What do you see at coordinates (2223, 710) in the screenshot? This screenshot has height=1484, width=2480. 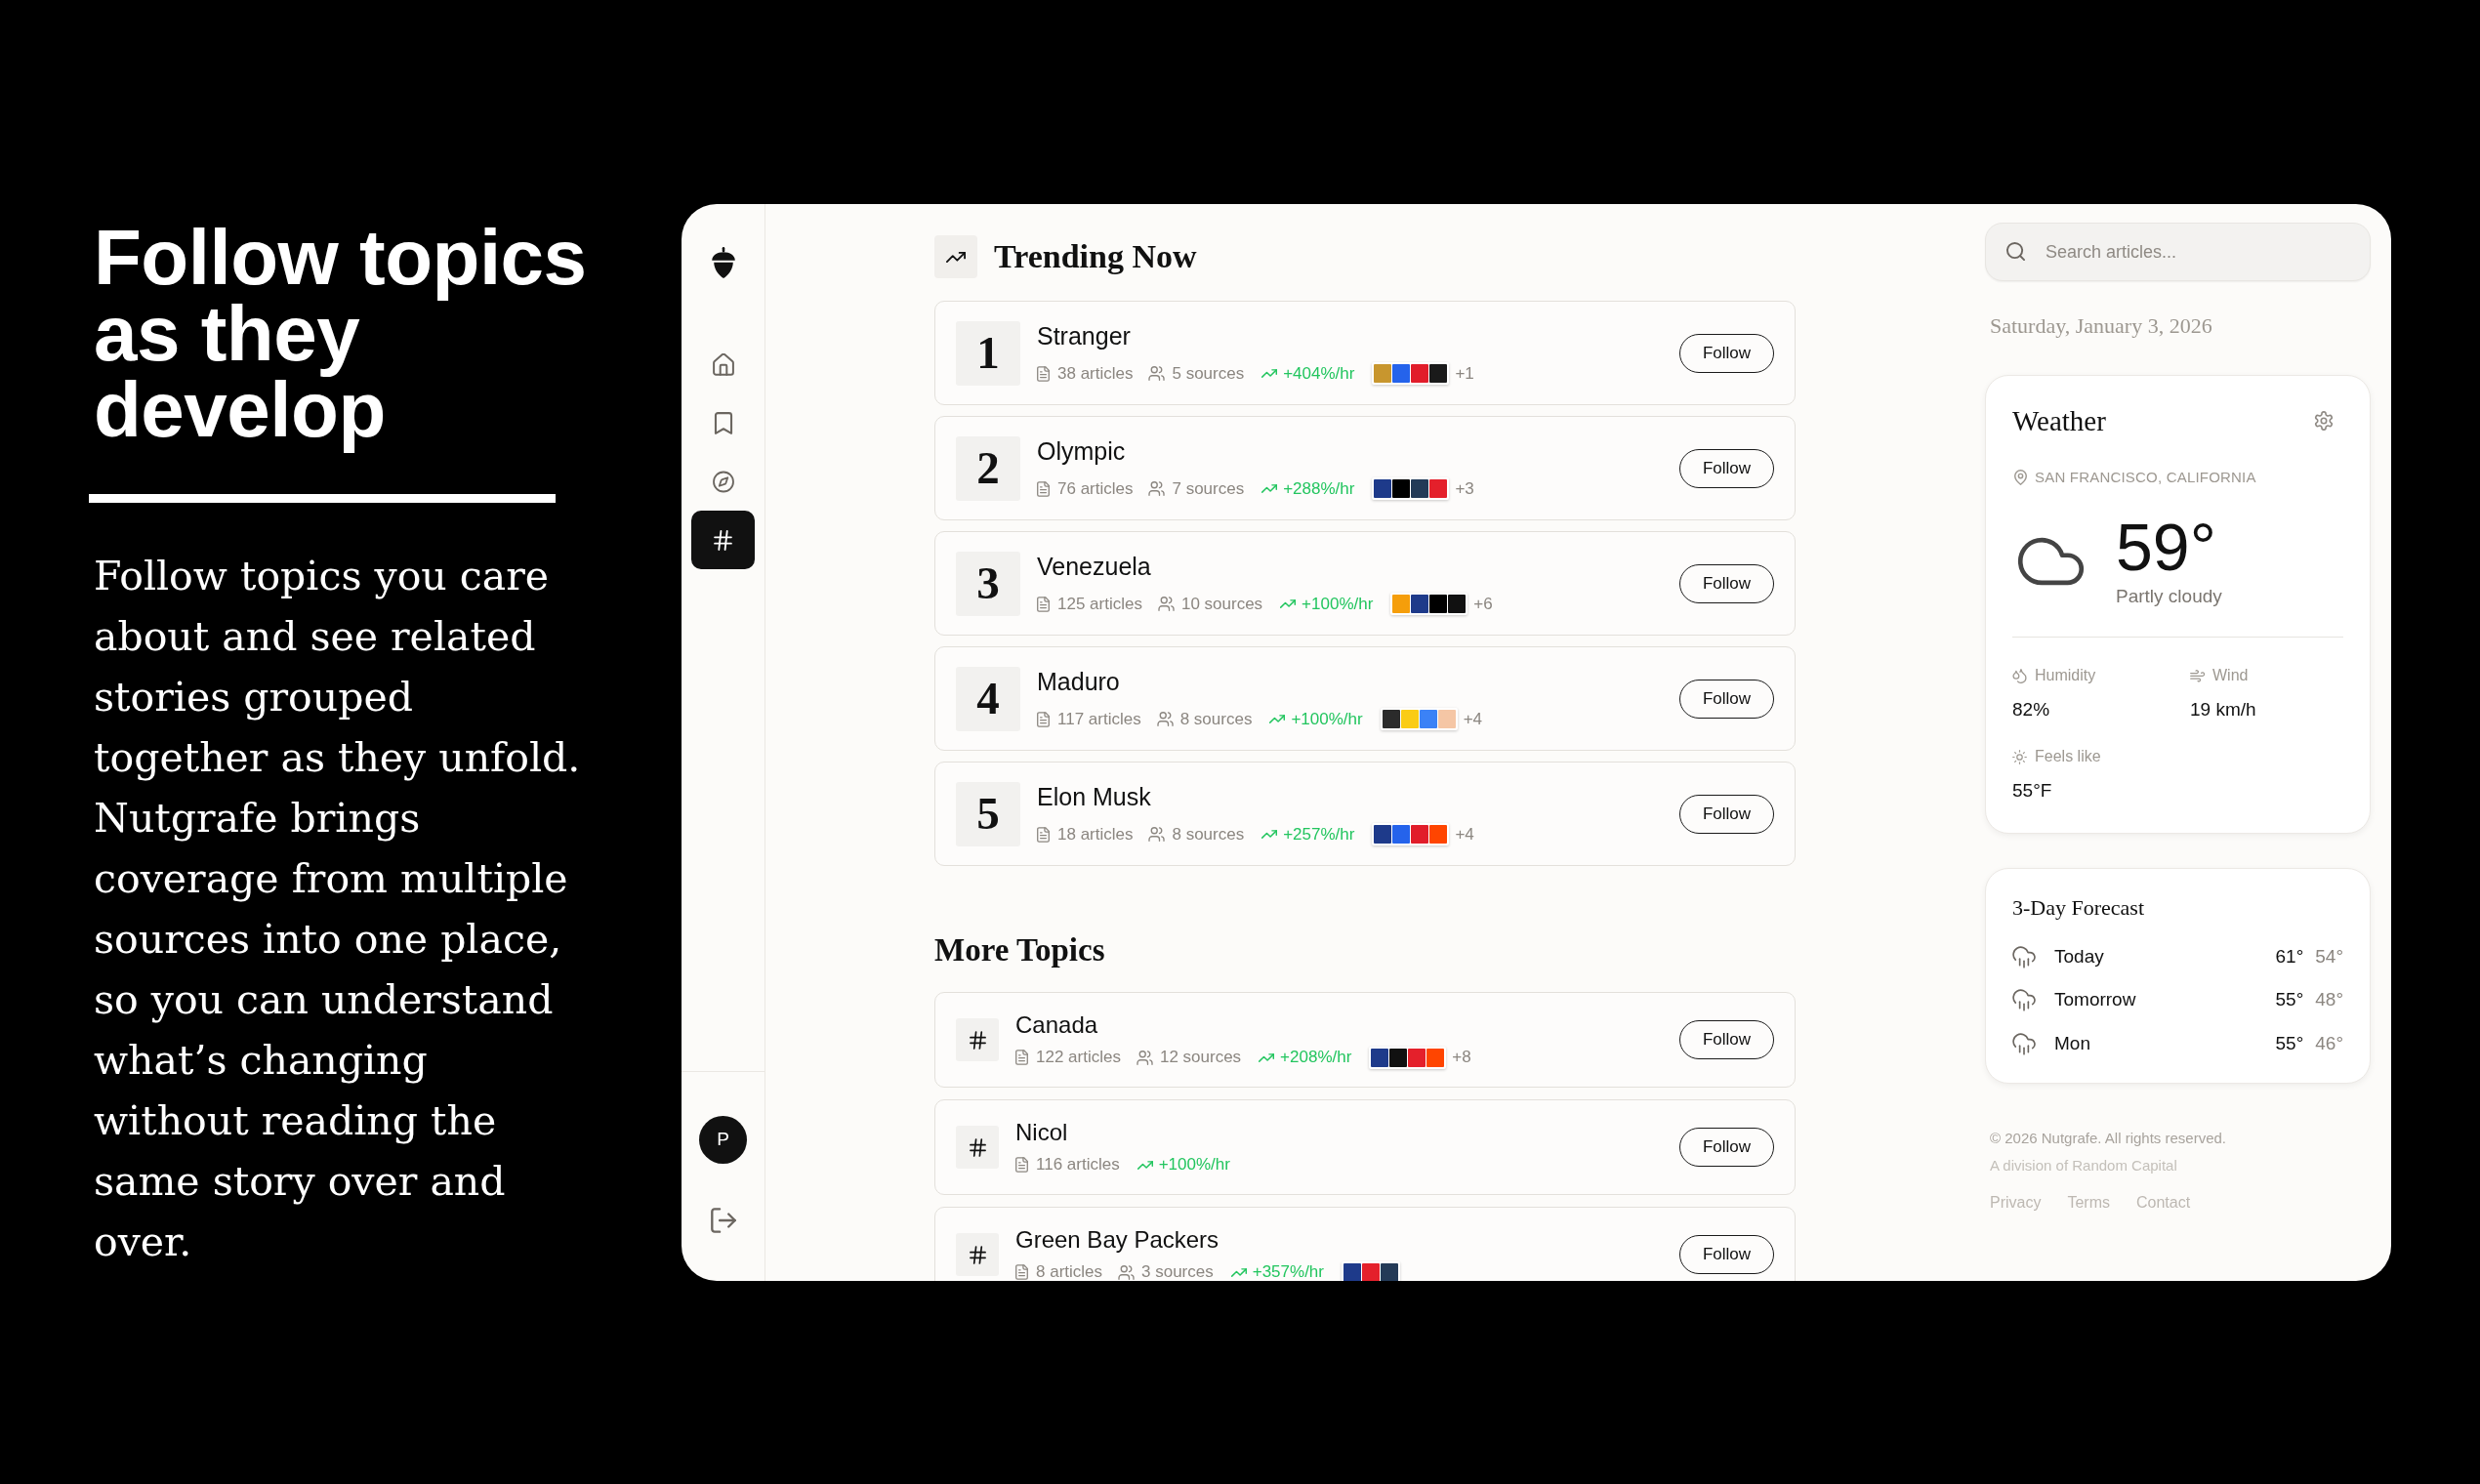 I see `stat-value: 19 km/h` at bounding box center [2223, 710].